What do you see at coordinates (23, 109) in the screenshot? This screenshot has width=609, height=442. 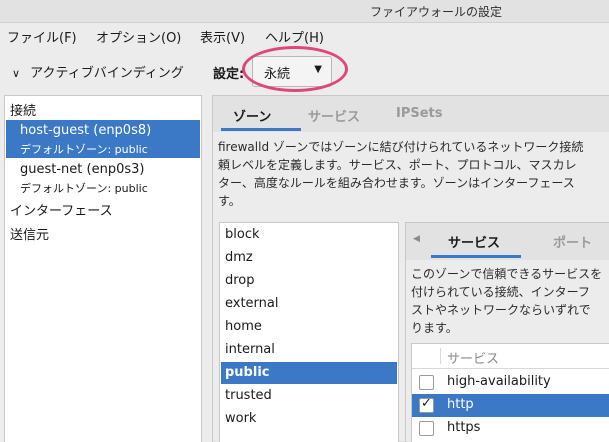 I see `connections-heading: 接続` at bounding box center [23, 109].